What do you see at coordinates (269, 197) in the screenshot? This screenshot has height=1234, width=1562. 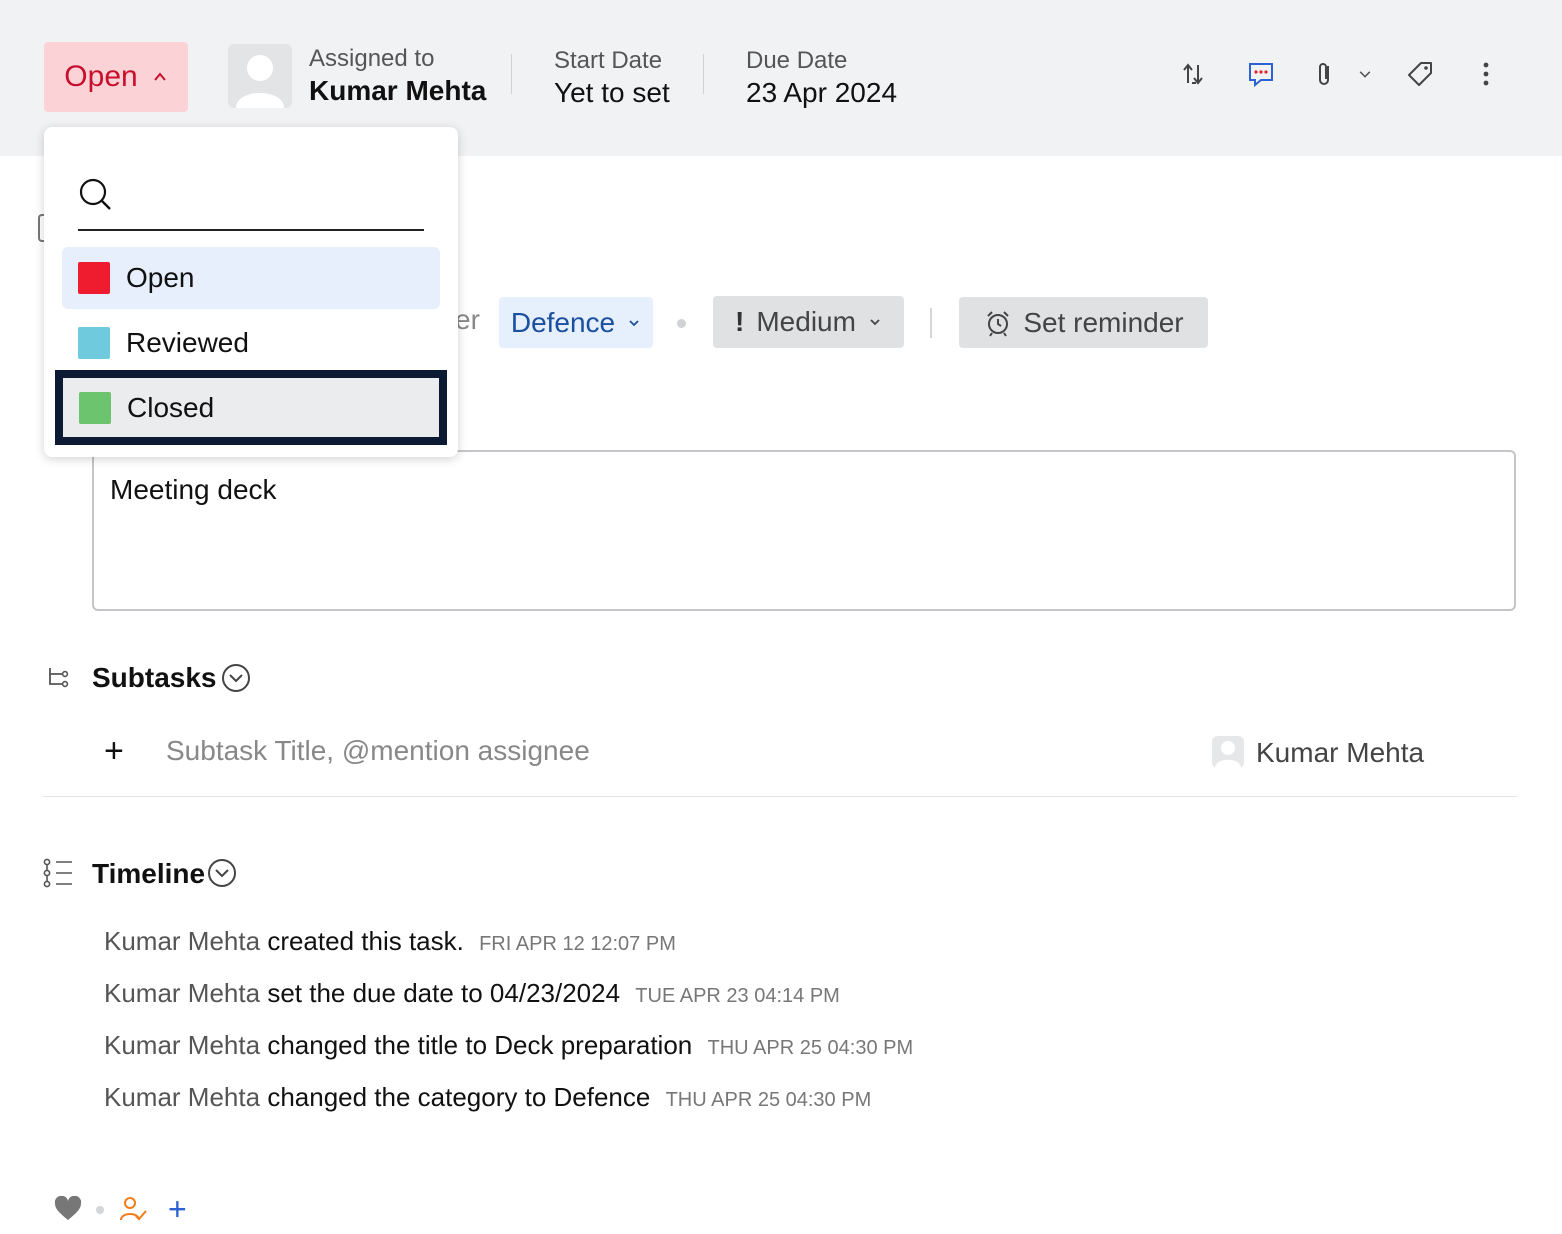 I see `search-input` at bounding box center [269, 197].